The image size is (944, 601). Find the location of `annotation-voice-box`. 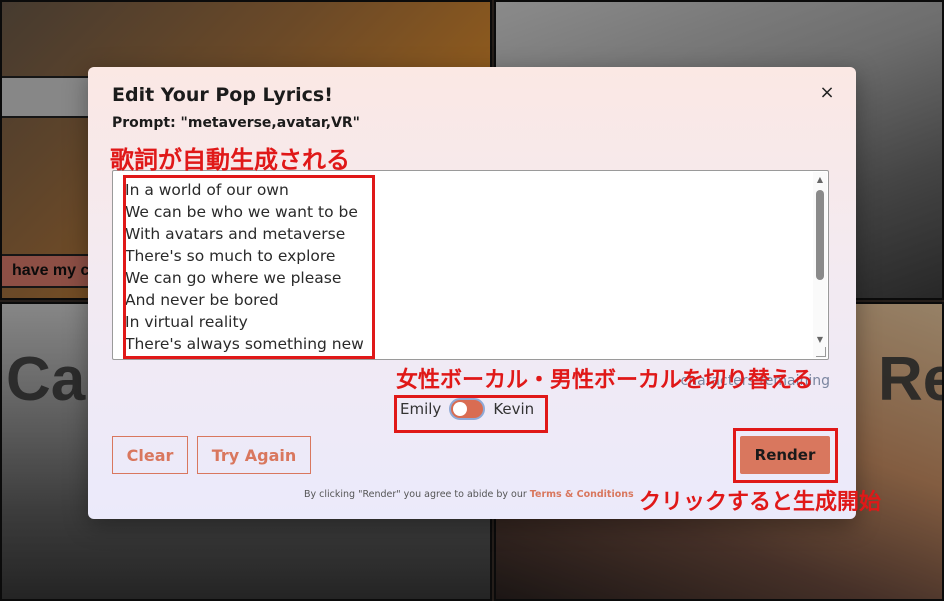

annotation-voice-box is located at coordinates (471, 414).